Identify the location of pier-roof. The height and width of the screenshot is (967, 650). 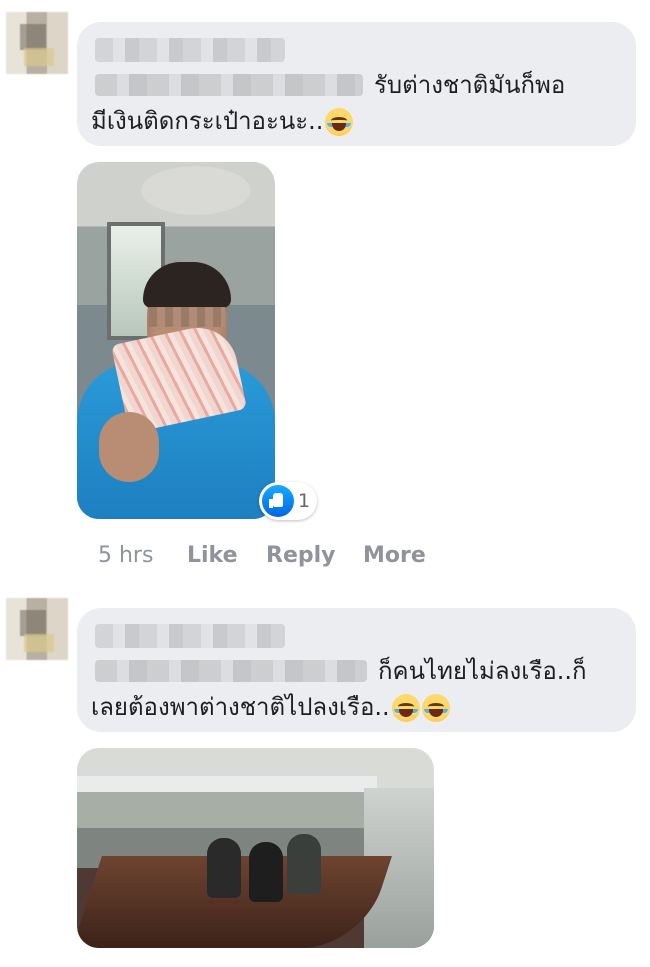
(227, 784).